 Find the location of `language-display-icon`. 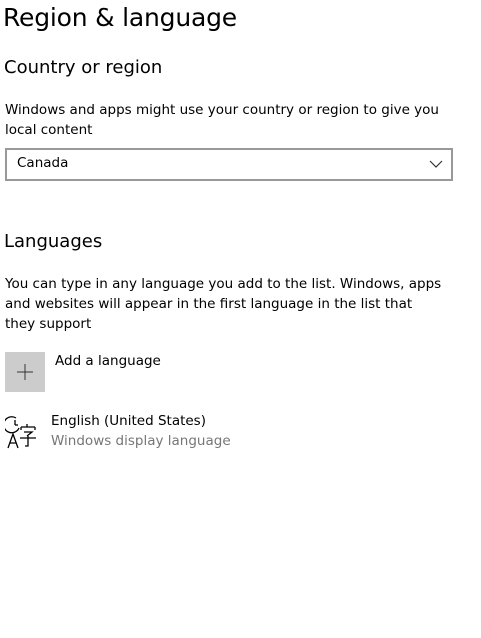

language-display-icon is located at coordinates (20, 432).